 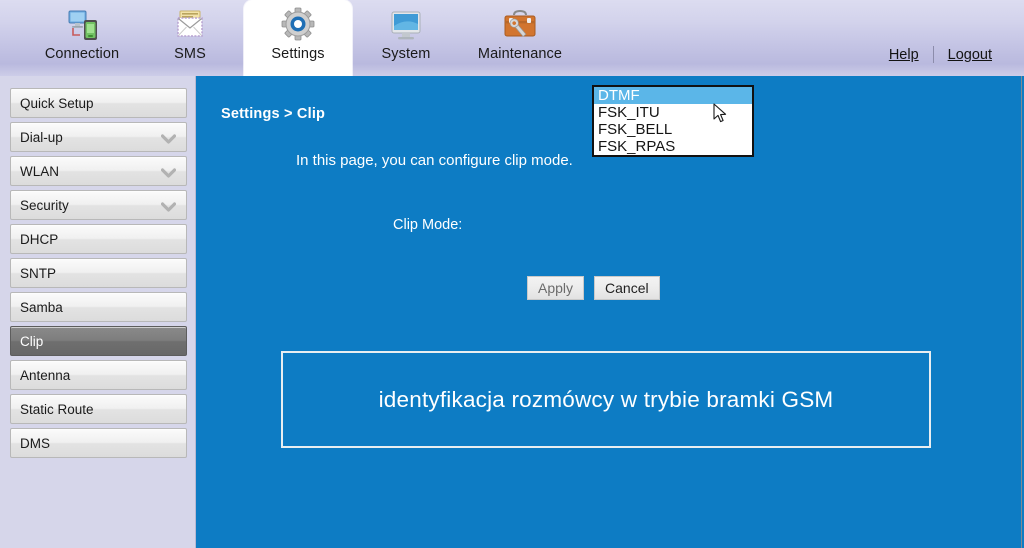 I want to click on sidebar-item-label: Samba, so click(x=41, y=307).